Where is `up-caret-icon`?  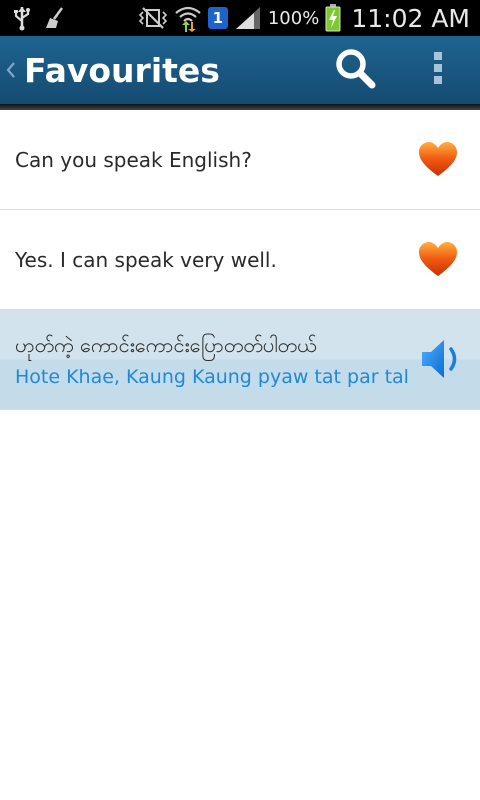 up-caret-icon is located at coordinates (11, 70).